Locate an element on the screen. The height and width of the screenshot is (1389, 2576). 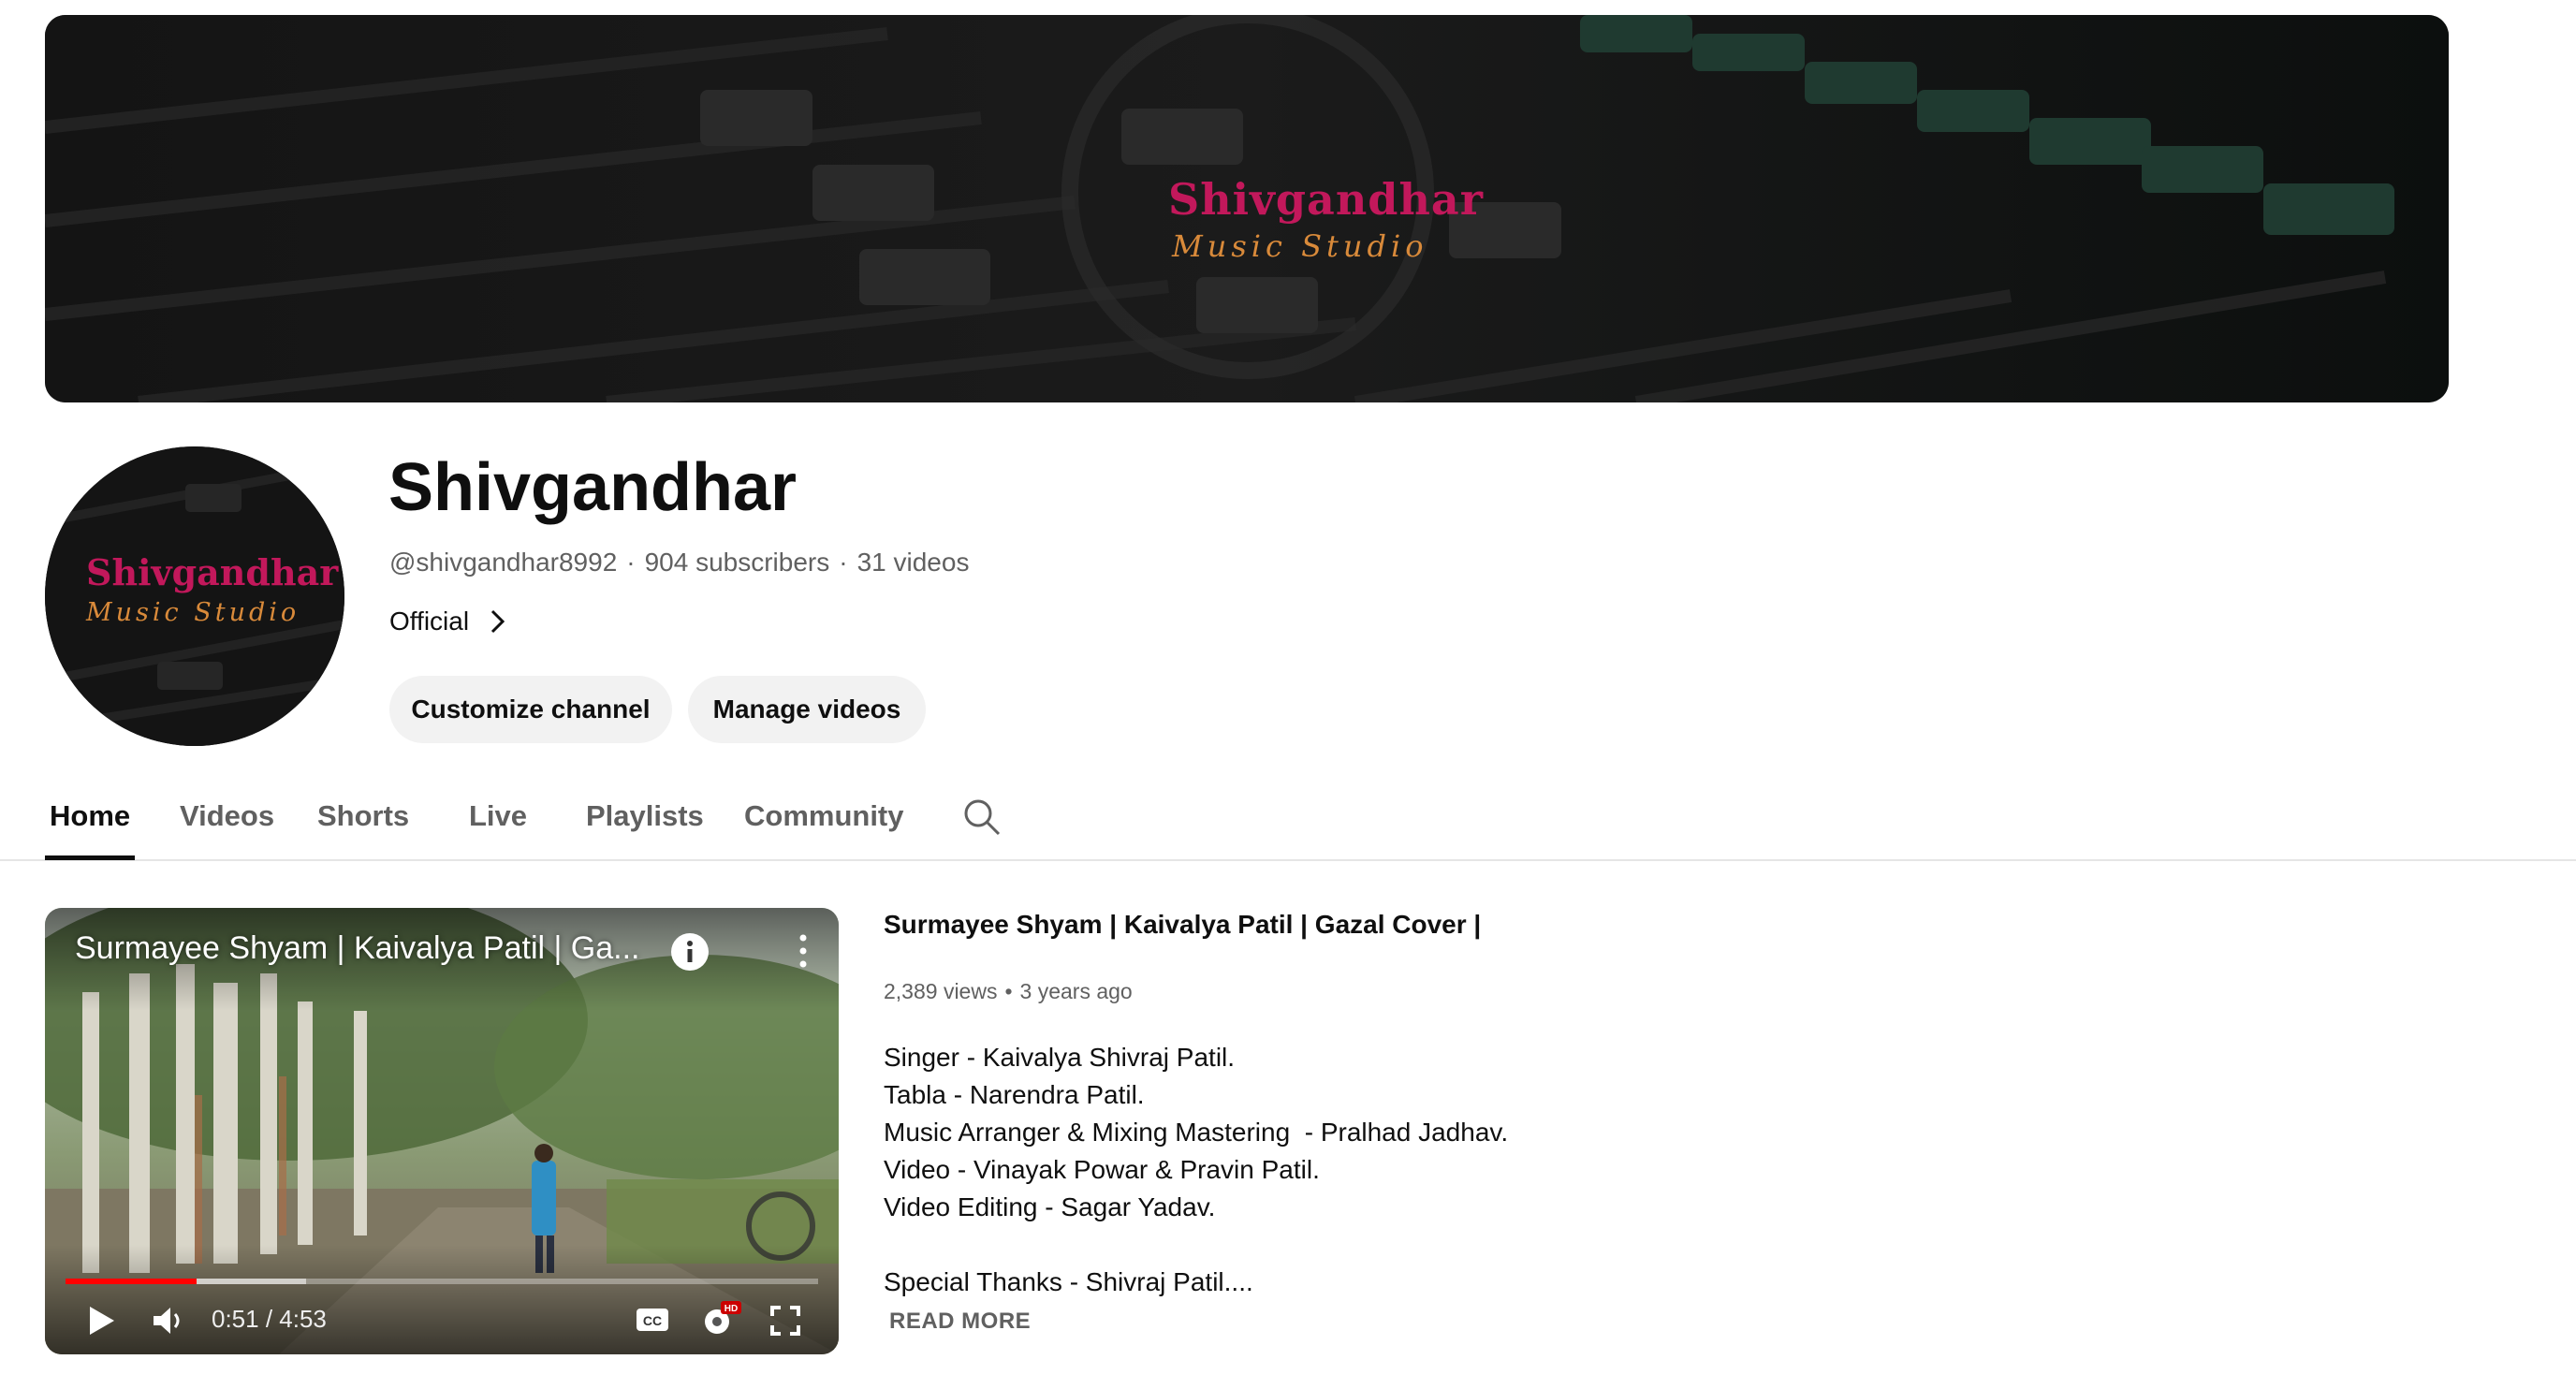
captions-icon: CC is located at coordinates (652, 1320).